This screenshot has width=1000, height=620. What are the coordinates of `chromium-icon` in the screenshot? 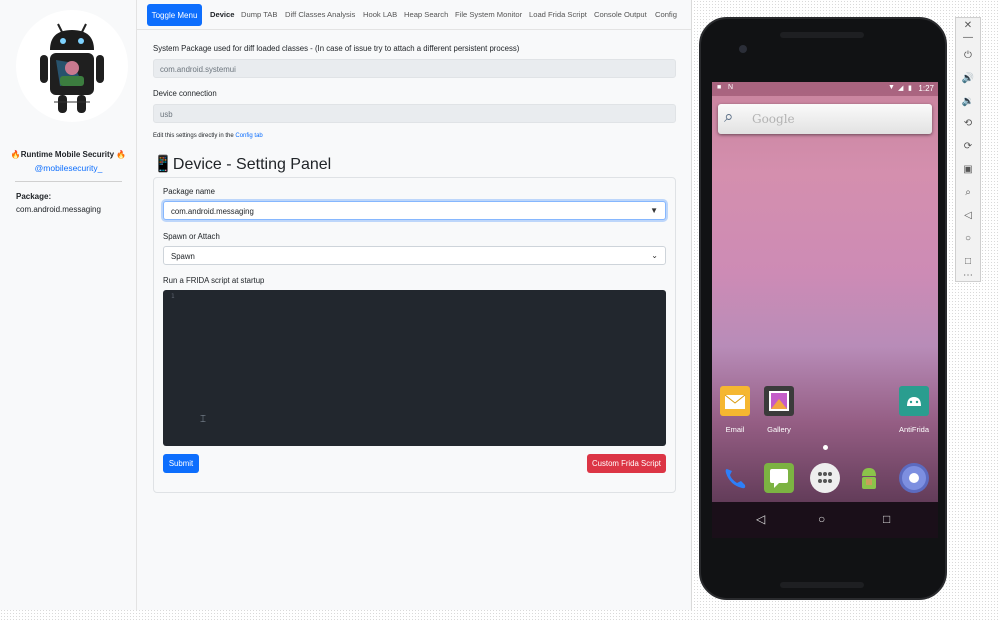 It's located at (914, 478).